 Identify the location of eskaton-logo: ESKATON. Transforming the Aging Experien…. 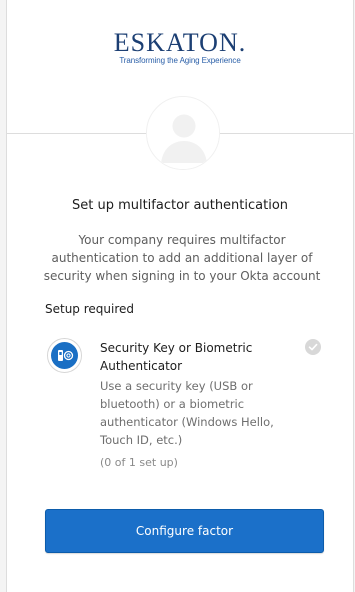
(180, 46).